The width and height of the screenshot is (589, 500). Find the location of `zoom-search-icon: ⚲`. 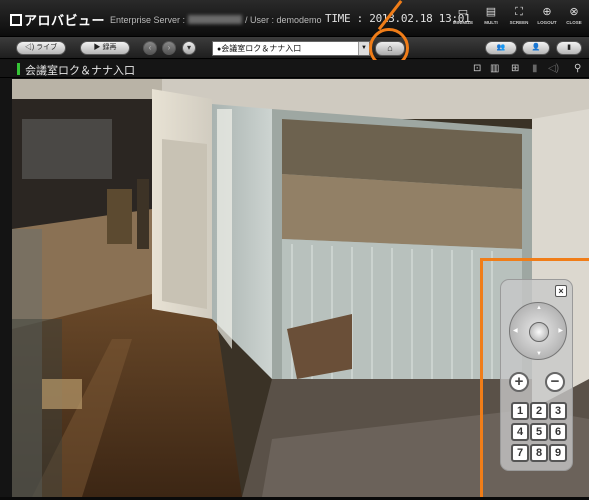

zoom-search-icon: ⚲ is located at coordinates (577, 68).